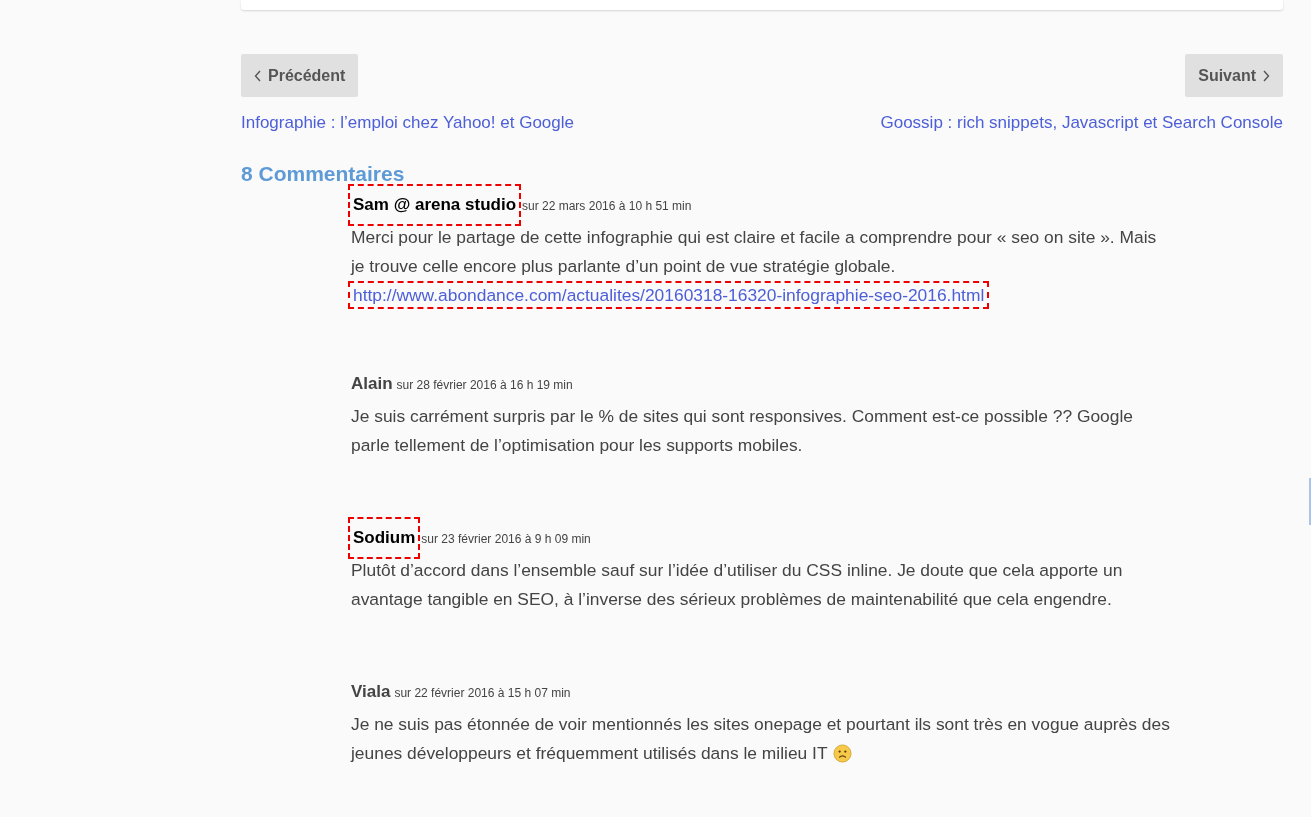  What do you see at coordinates (384, 538) in the screenshot?
I see `comment-author-link: Sodium` at bounding box center [384, 538].